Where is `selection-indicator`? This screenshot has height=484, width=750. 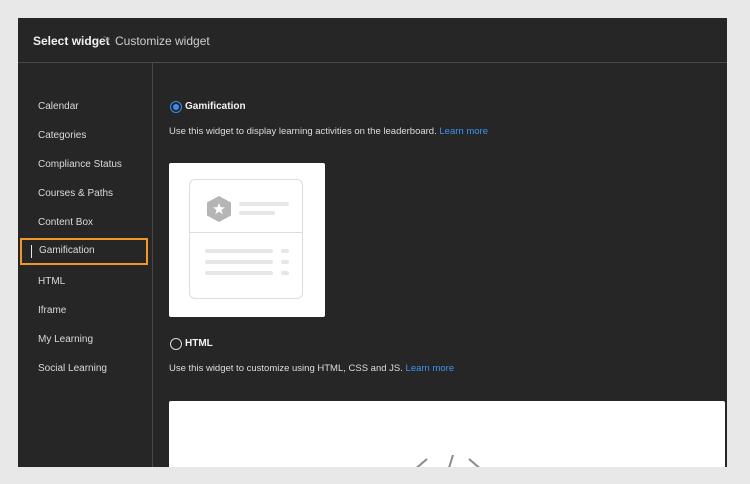
selection-indicator is located at coordinates (31, 251).